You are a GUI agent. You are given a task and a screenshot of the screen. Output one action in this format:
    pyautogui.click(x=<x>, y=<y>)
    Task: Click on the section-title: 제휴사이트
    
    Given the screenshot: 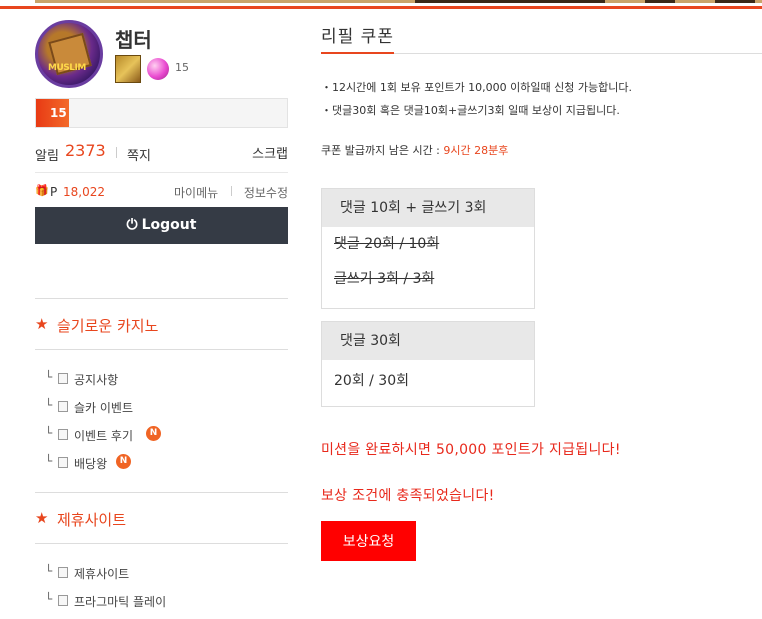 What is the action you would take?
    pyautogui.click(x=92, y=520)
    